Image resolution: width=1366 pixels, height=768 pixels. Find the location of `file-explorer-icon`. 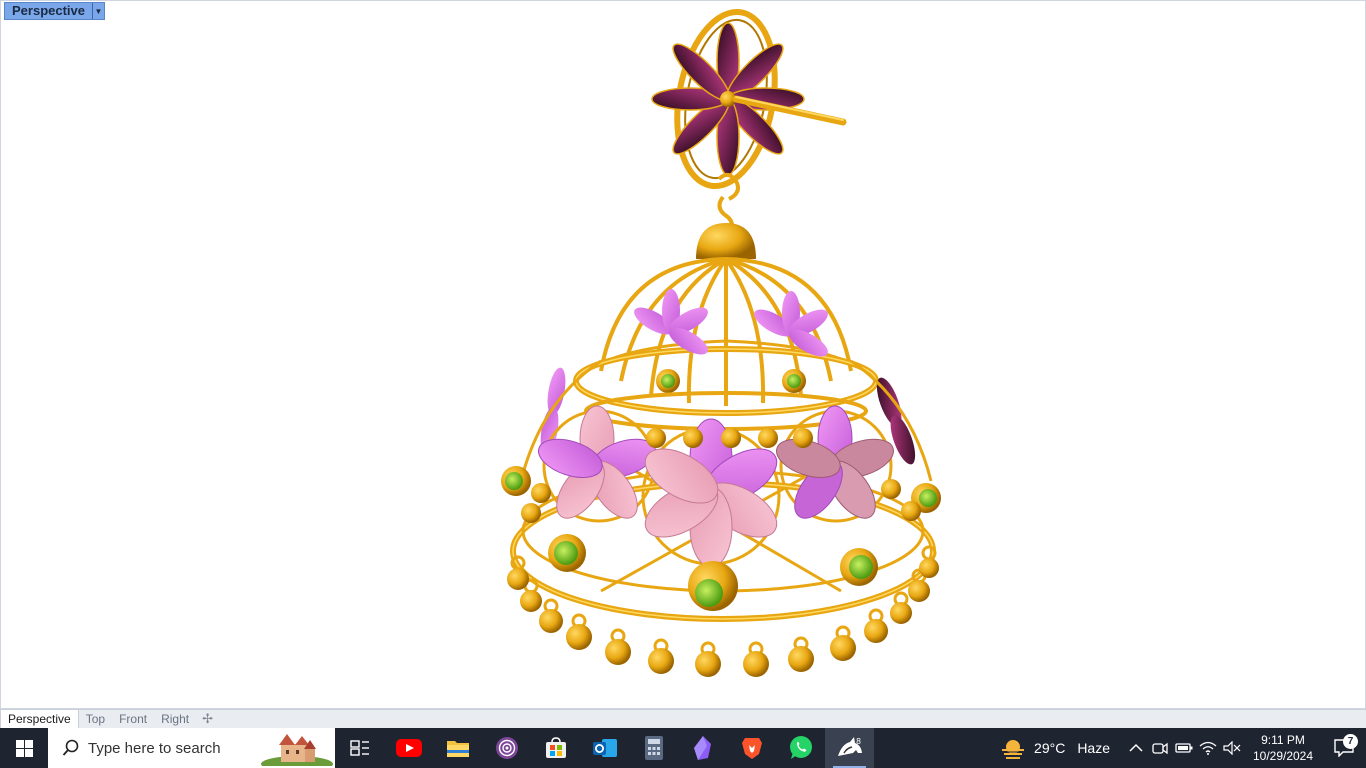

file-explorer-icon is located at coordinates (457, 748).